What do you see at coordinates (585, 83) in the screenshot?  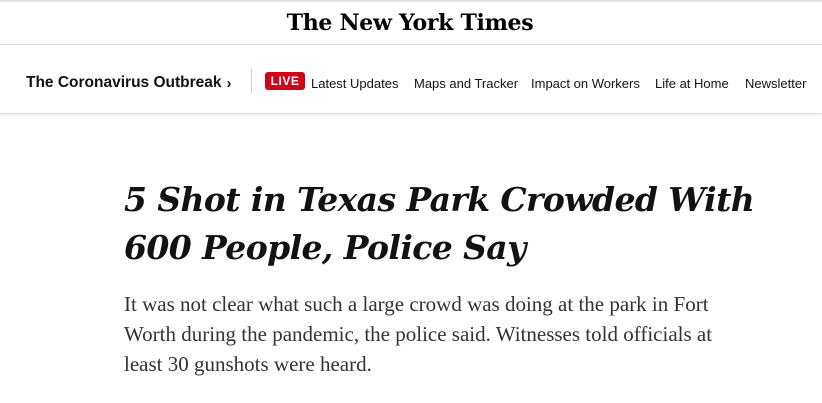 I see `nav-item-impact-on-workers: Impact on Workers` at bounding box center [585, 83].